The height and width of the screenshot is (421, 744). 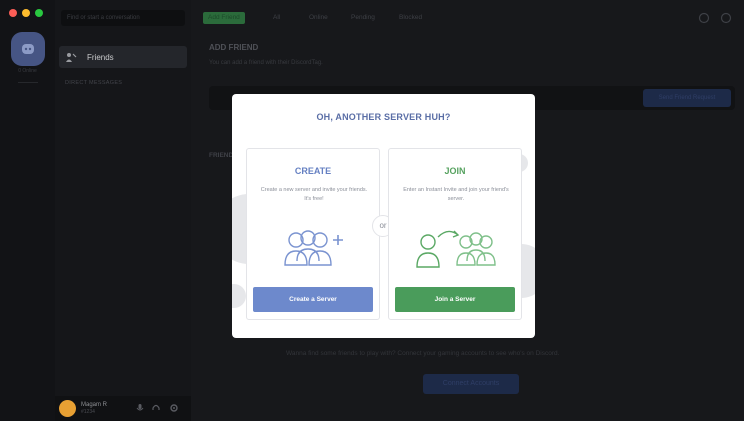 I want to click on discord-logo-icon, so click(x=28, y=49).